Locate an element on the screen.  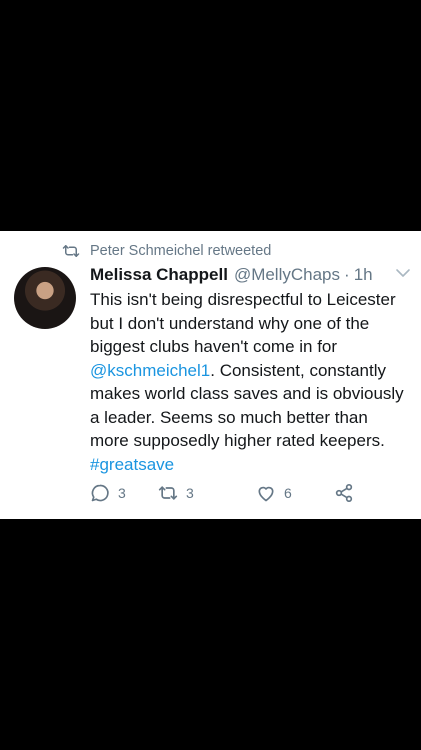
heart-icon is located at coordinates (266, 494).